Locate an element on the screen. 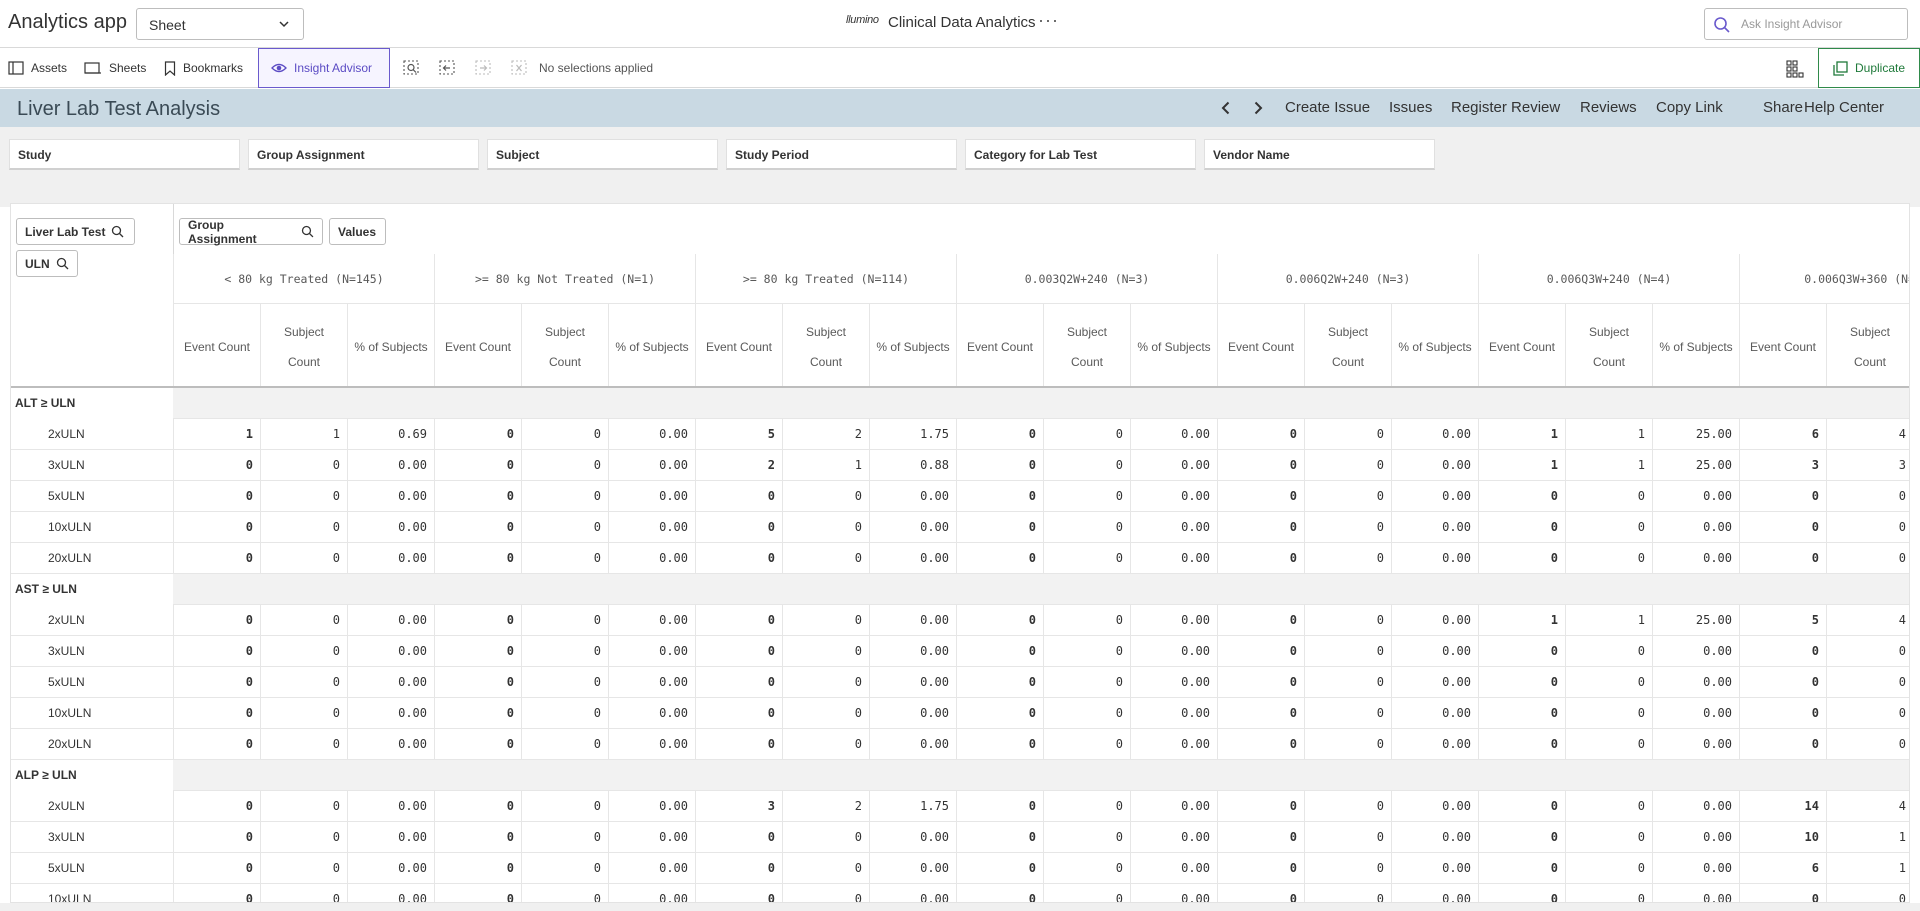  insight-advisor-button: Insight Advisor is located at coordinates (324, 68).